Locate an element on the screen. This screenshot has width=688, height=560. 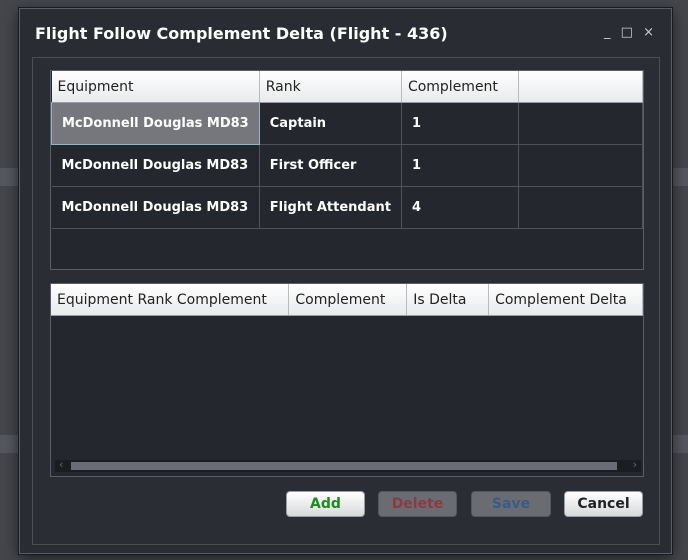
column-header-equipment-rank-complement: Equipment Rank Complement is located at coordinates (170, 300).